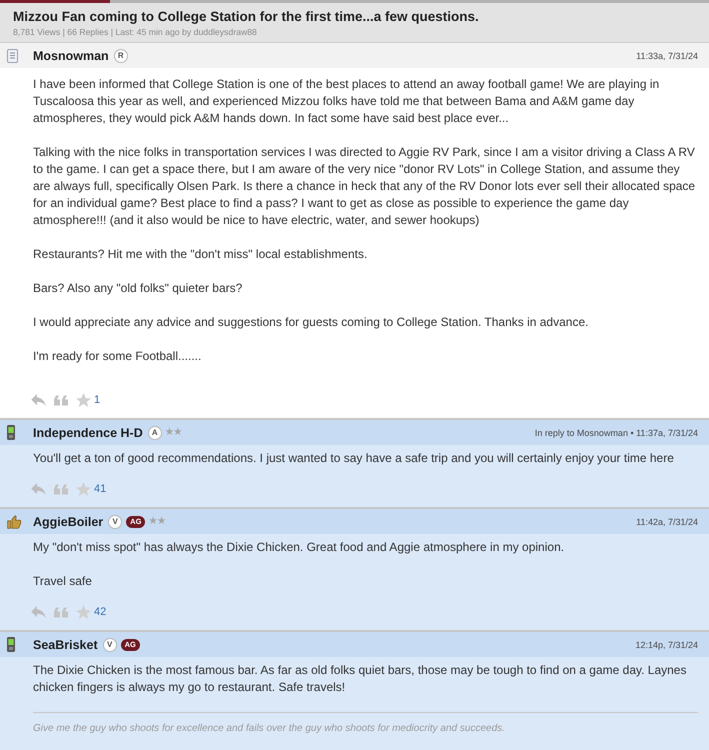  I want to click on signature: Give me the guy who shoots for excellence and fails over the guy who shoots for mediocrity and succeeds., so click(365, 723).